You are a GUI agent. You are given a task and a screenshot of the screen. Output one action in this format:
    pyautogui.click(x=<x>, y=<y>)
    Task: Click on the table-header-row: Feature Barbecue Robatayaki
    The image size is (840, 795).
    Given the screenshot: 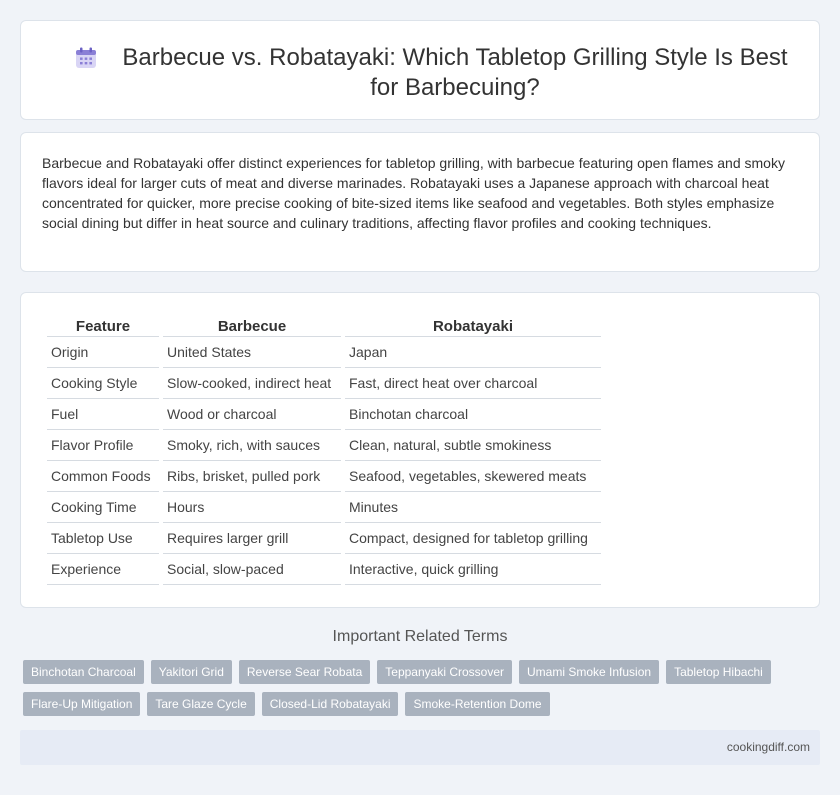 What is the action you would take?
    pyautogui.click(x=324, y=326)
    